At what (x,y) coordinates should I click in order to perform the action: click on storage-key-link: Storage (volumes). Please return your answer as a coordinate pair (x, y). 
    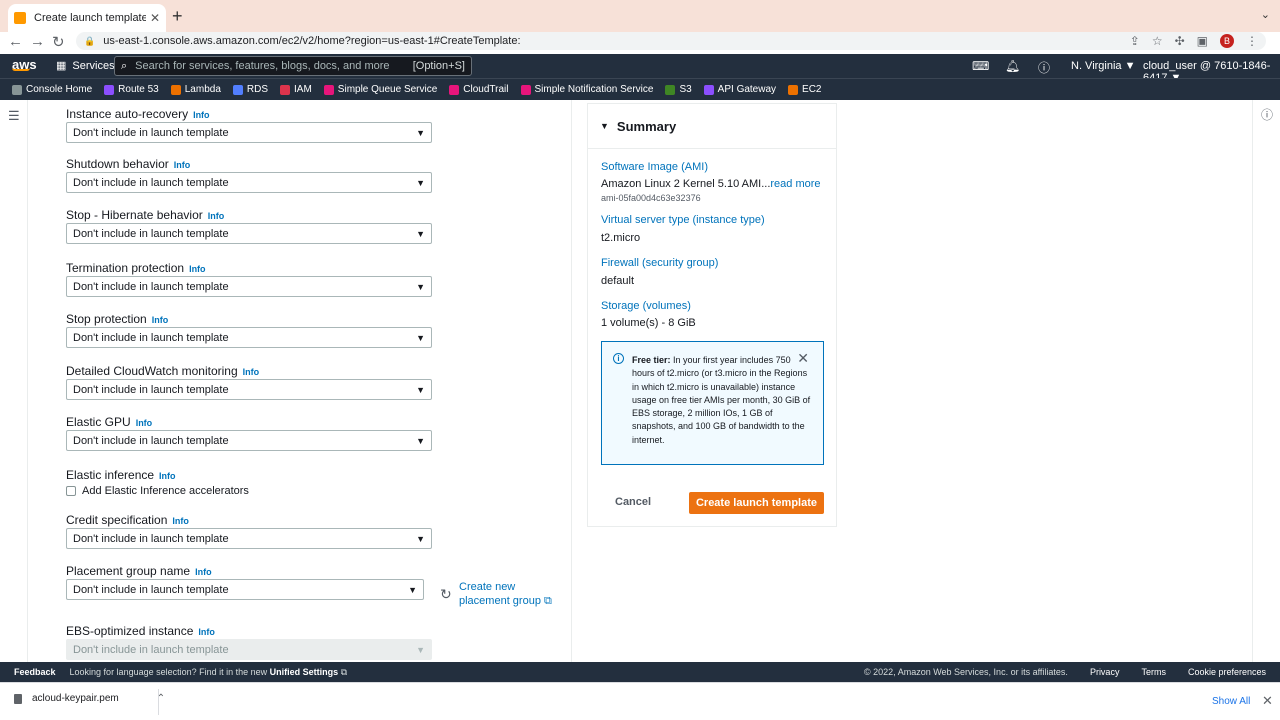
    Looking at the image, I should click on (646, 306).